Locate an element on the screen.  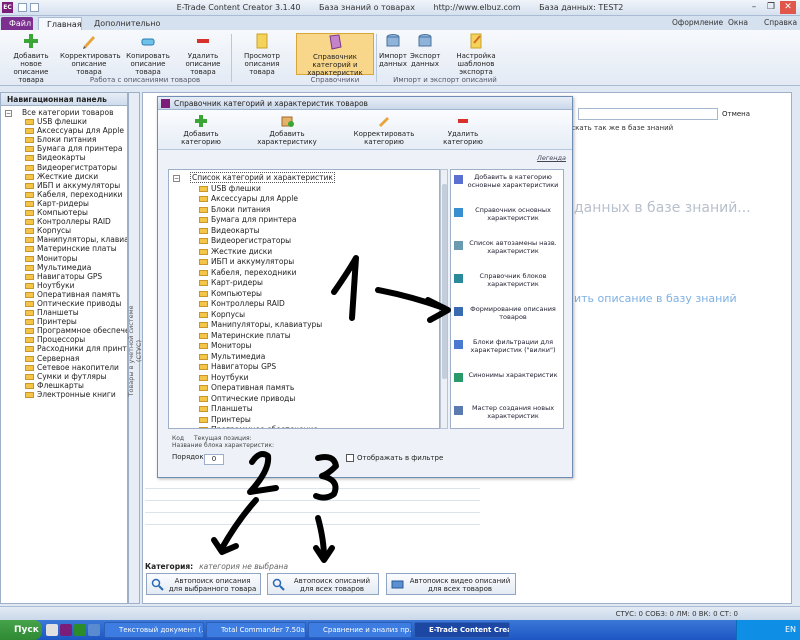
sidebar-category-item: Карт-ридеры is located at coordinates (64, 203).